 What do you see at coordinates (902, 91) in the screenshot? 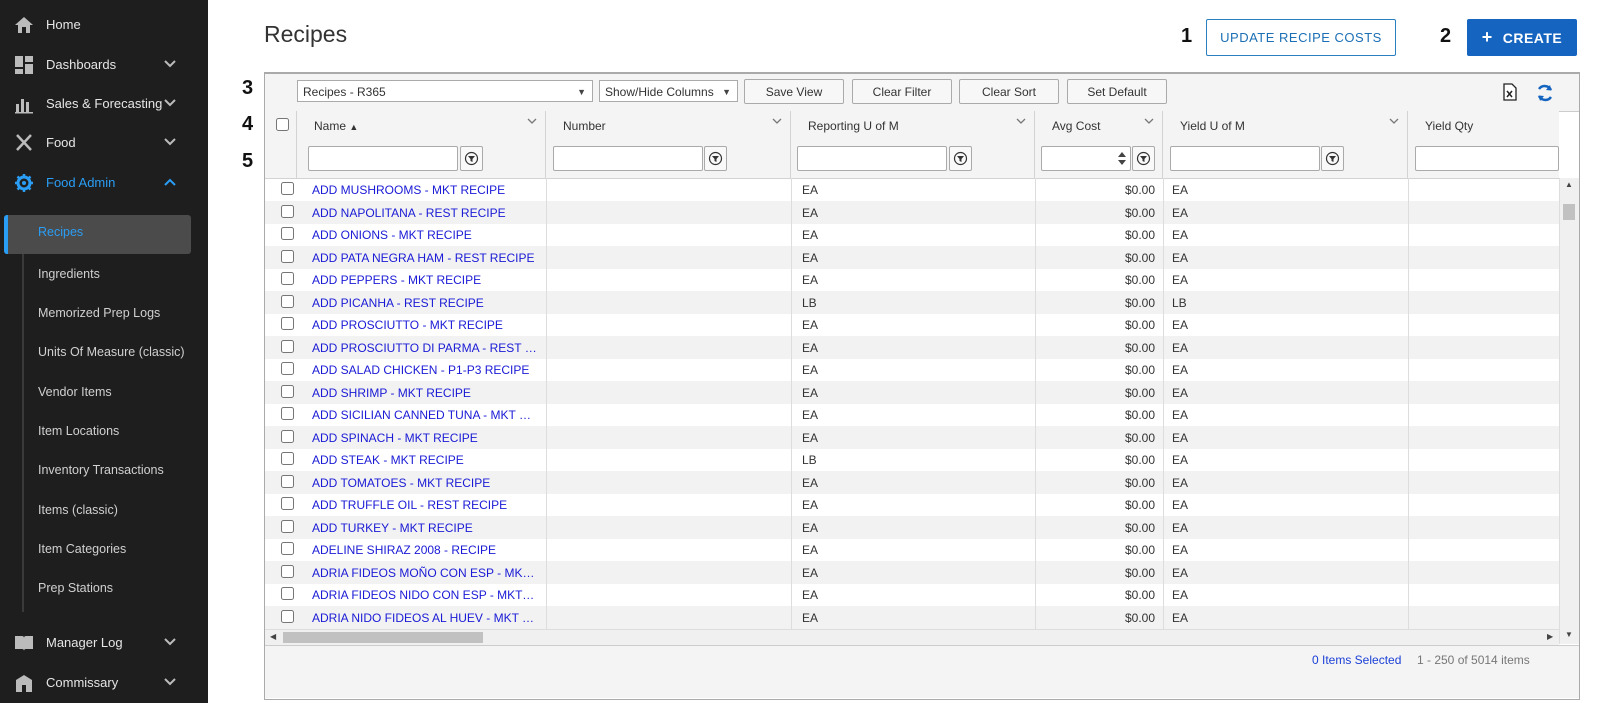
I see `clear-filter-button: Clear Filter` at bounding box center [902, 91].